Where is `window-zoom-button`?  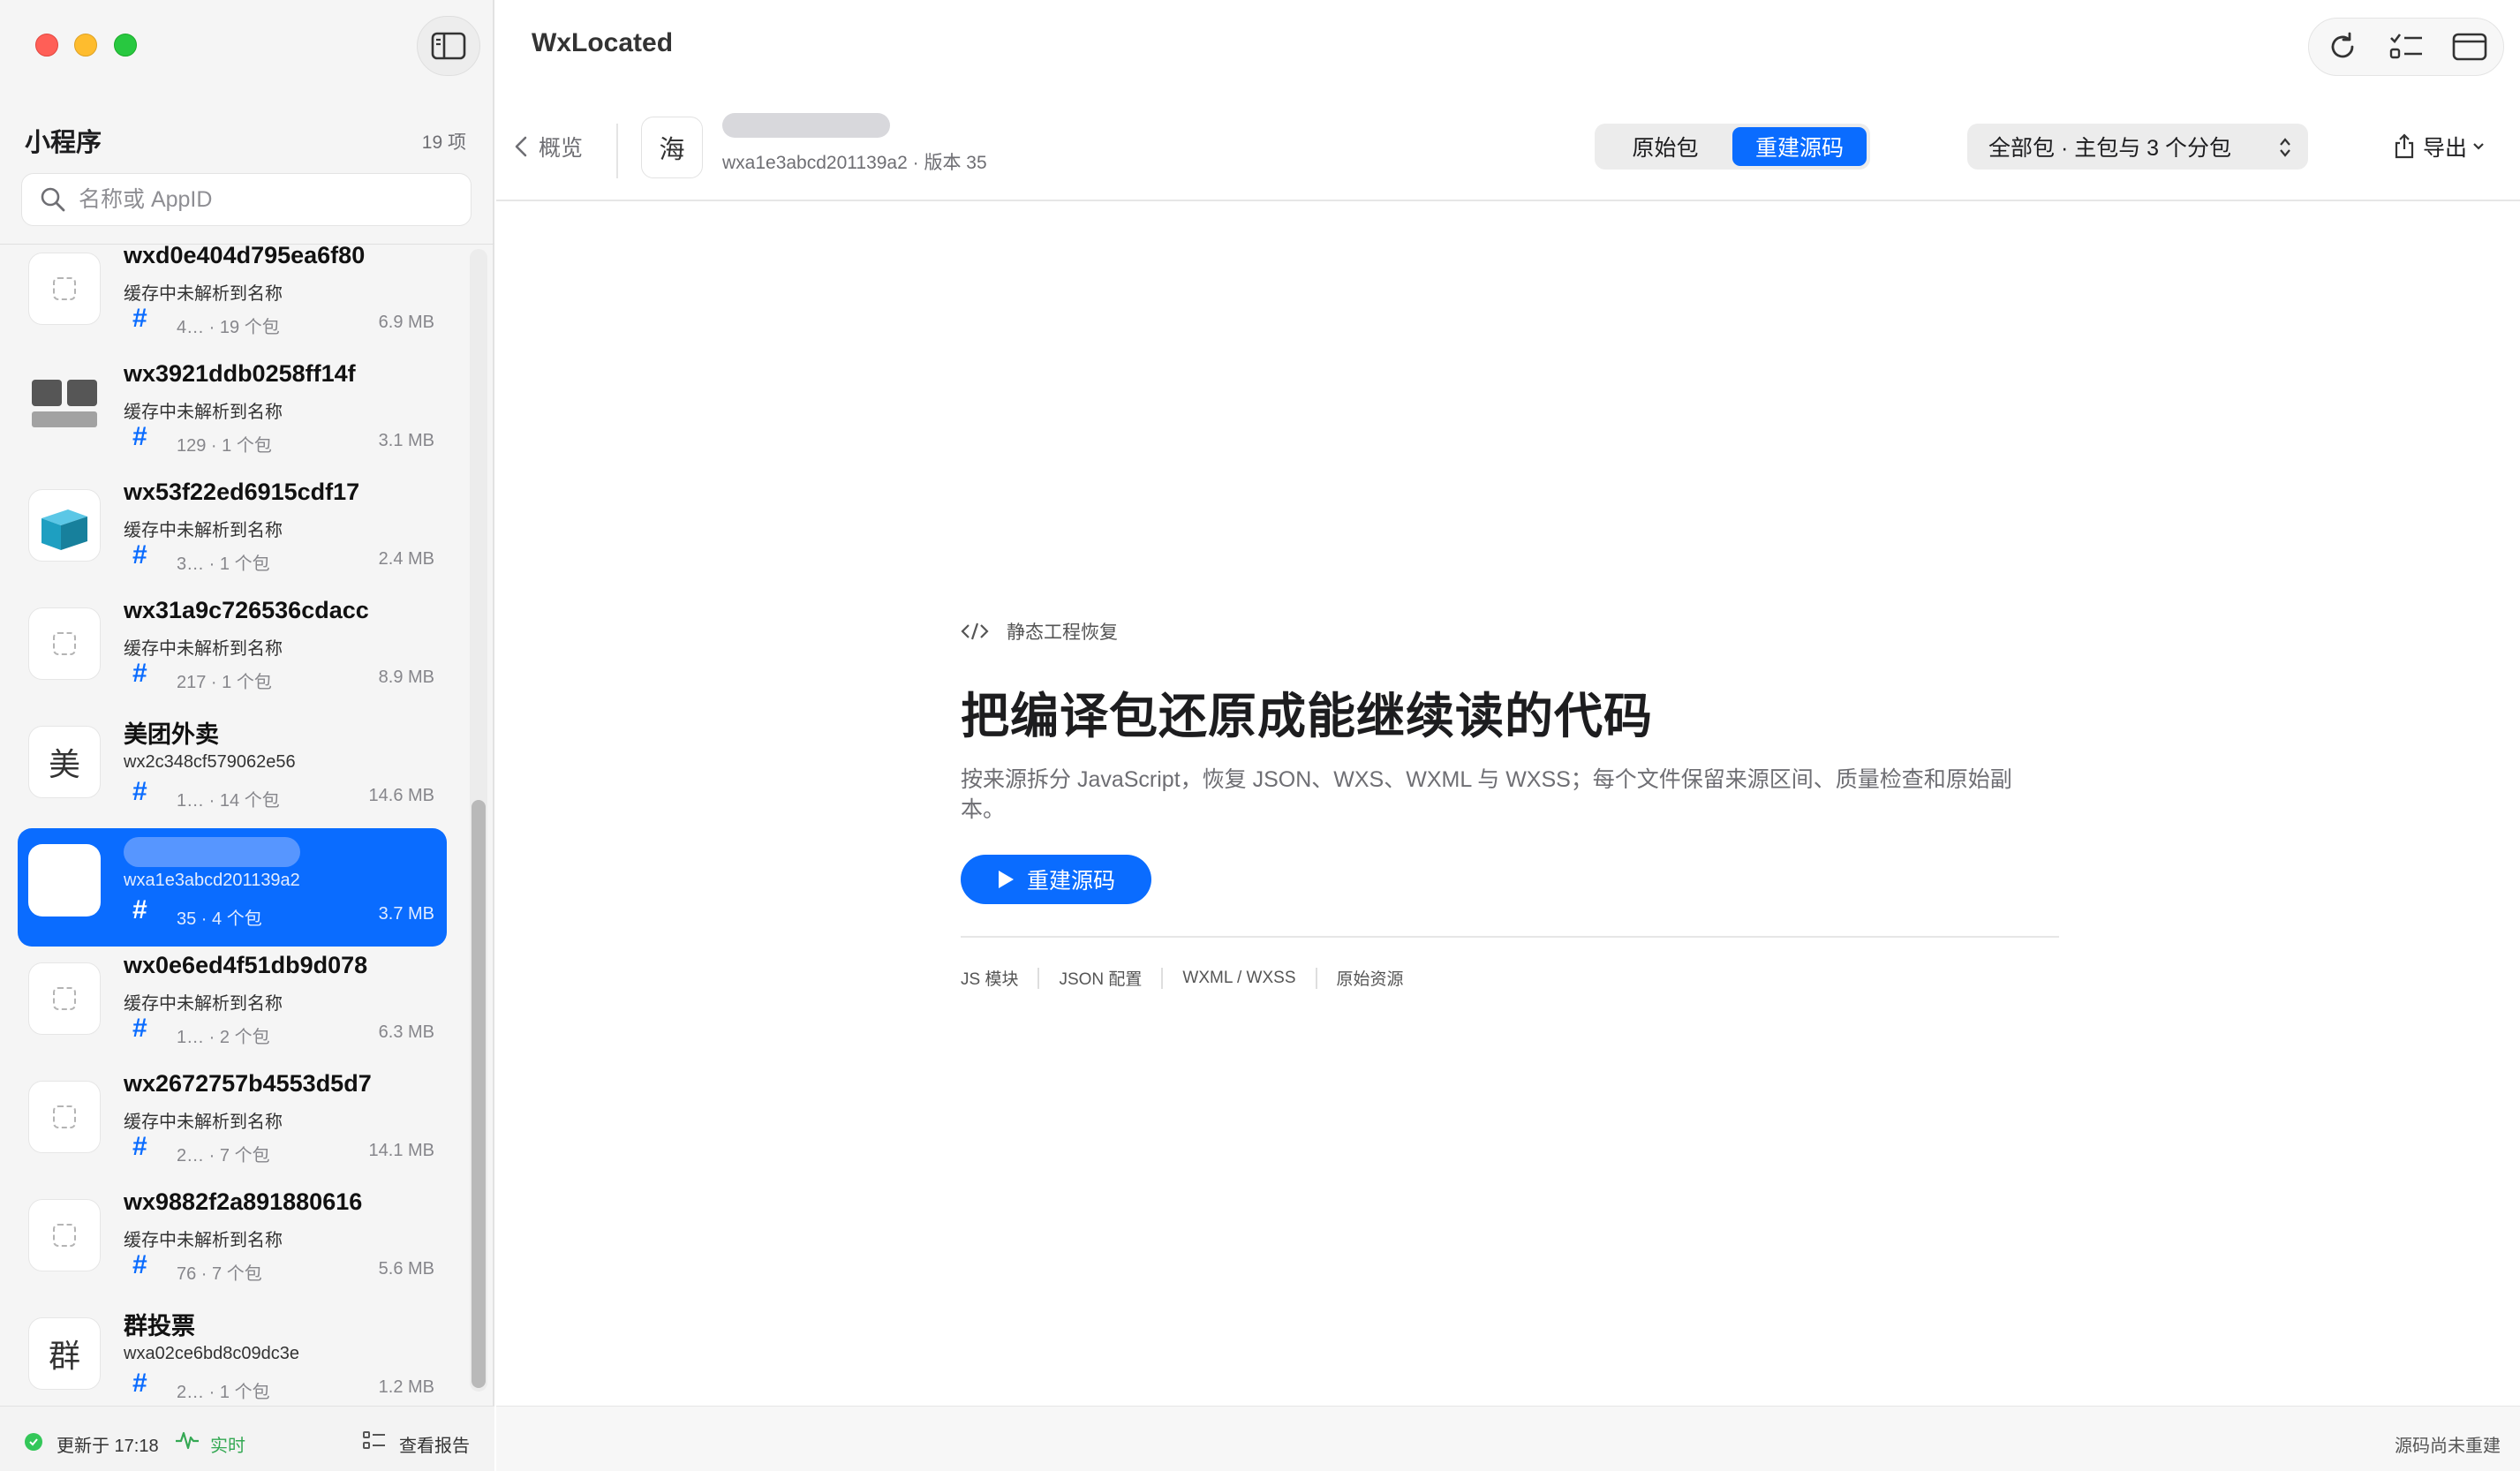 window-zoom-button is located at coordinates (125, 45).